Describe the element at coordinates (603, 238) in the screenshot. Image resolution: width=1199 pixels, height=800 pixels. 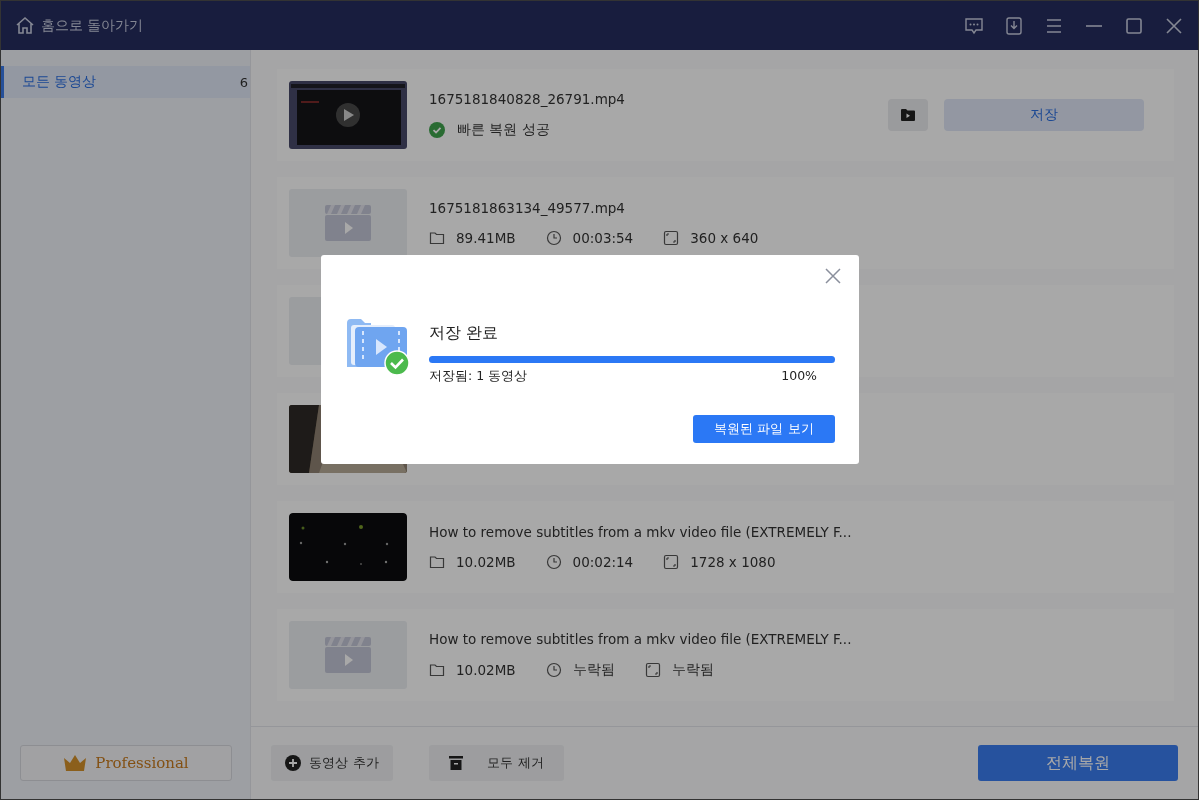
I see `meta-value: 00:03:54` at that location.